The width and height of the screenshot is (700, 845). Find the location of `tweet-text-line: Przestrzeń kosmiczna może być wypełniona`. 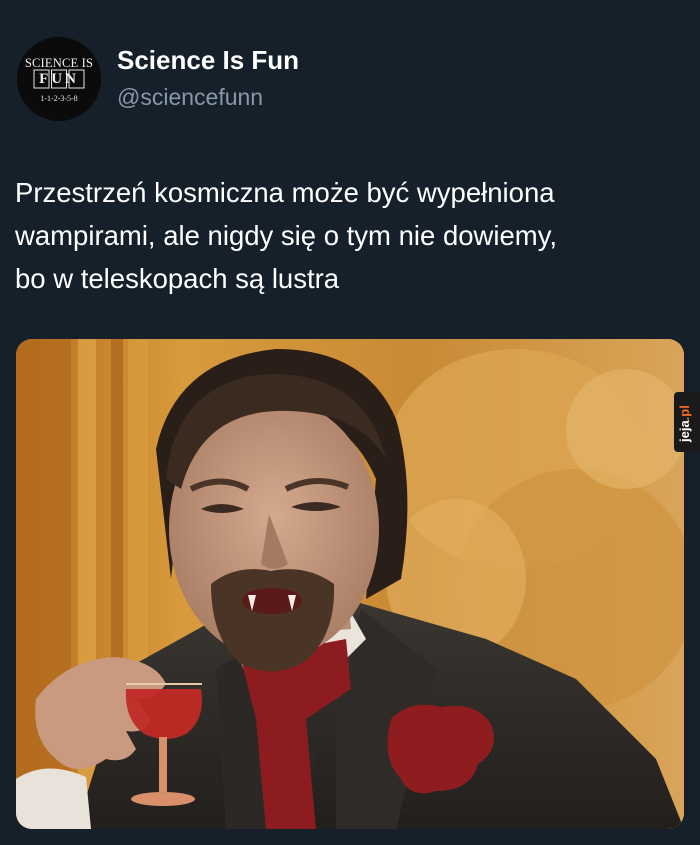

tweet-text-line: Przestrzeń kosmiczna może być wypełniona is located at coordinates (285, 192).